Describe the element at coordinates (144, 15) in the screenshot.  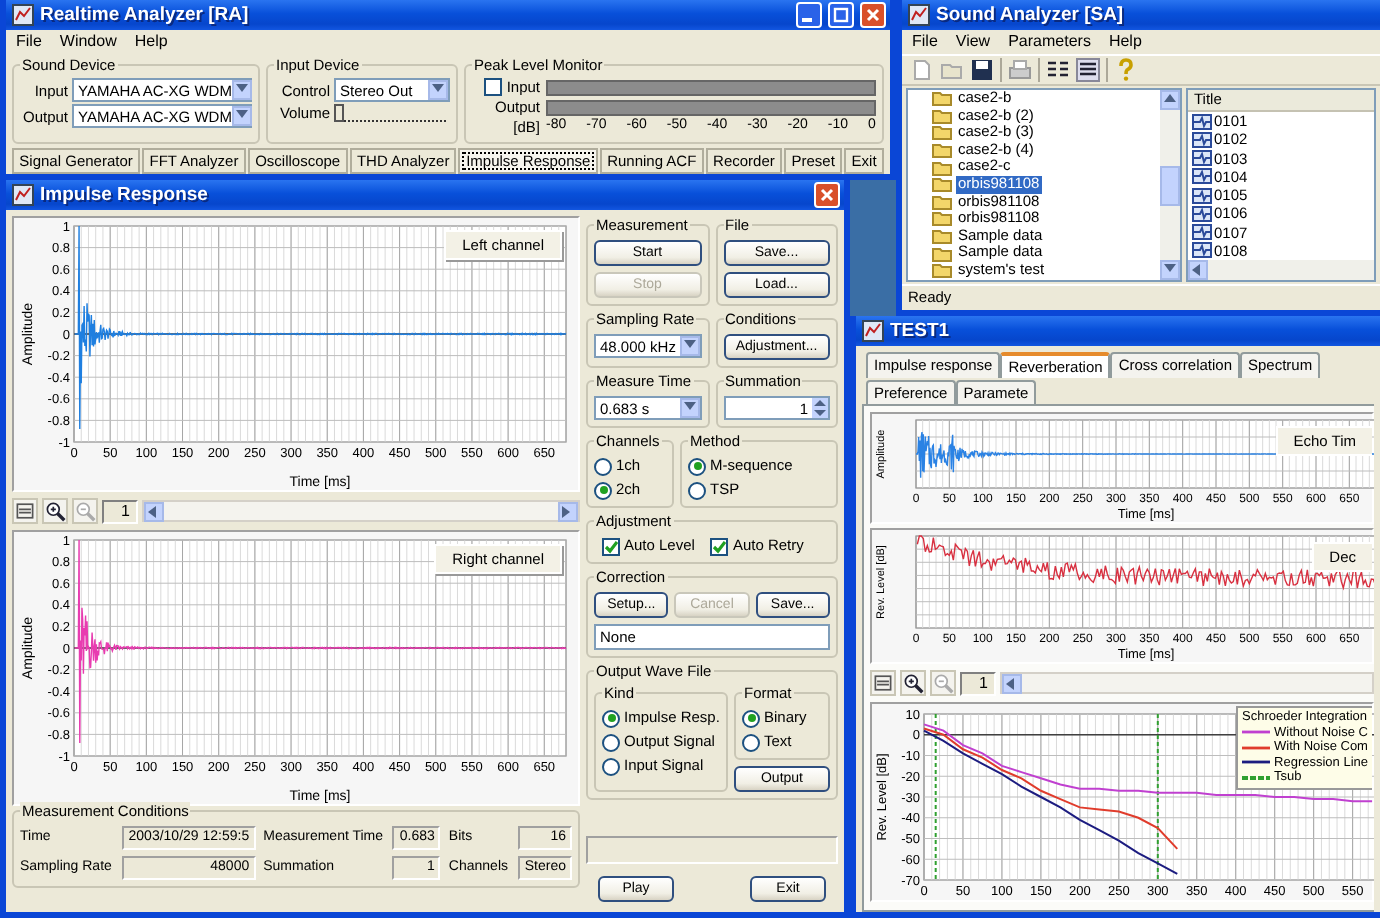
I see `window-title: Realtime Analyzer [RA]` at that location.